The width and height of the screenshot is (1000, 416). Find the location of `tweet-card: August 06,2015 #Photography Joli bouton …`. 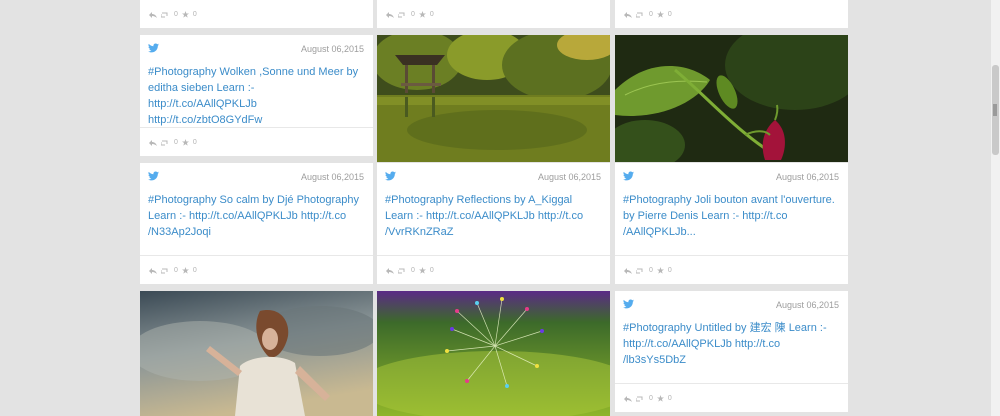

tweet-card: August 06,2015 #Photography Joli bouton … is located at coordinates (731, 223).